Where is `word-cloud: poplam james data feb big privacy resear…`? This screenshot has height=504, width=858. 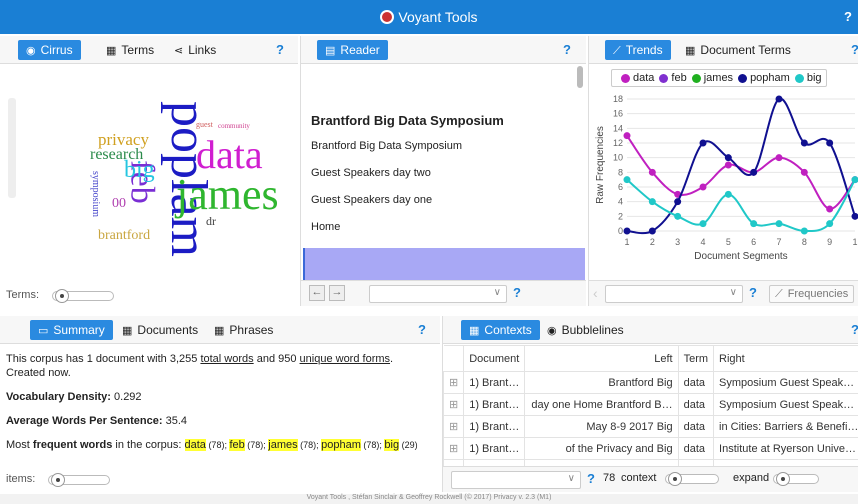 word-cloud: poplam james data feb big privacy resear… is located at coordinates (149, 172).